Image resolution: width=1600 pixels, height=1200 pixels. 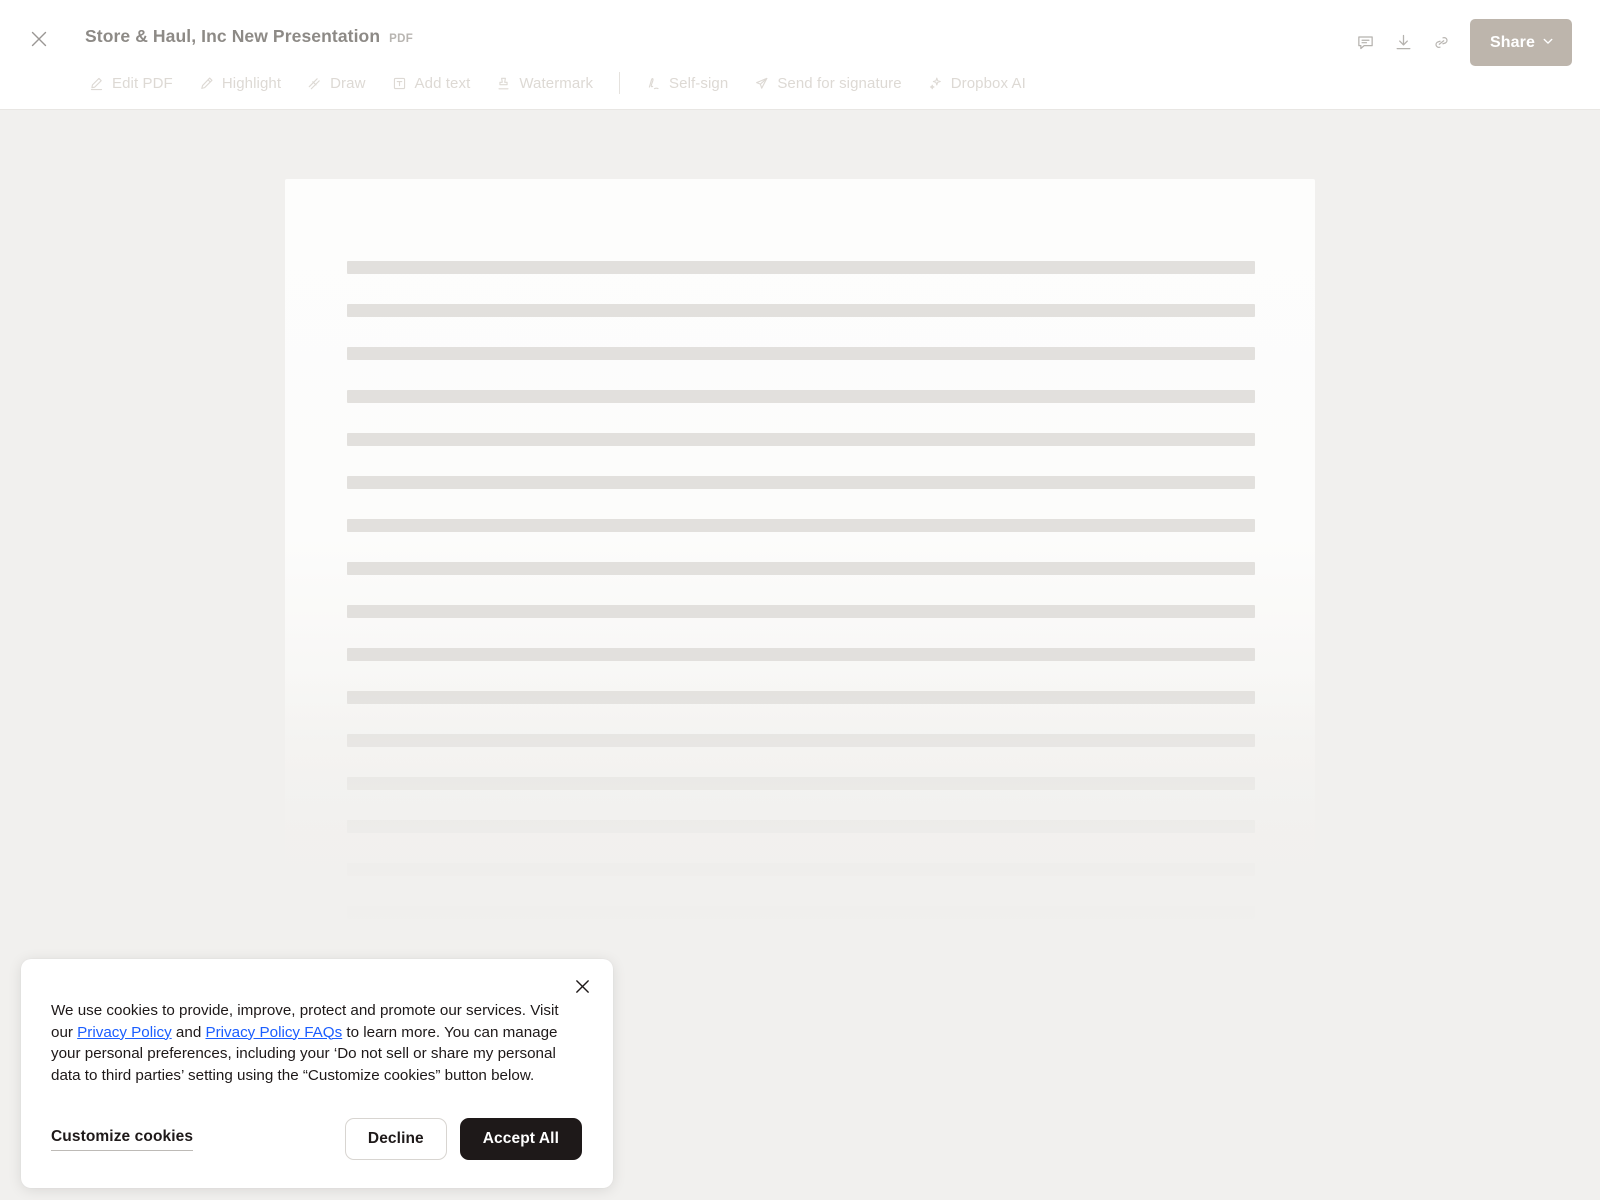 I want to click on page-title: Store & Haul, Inc New Presentation, so click(x=233, y=36).